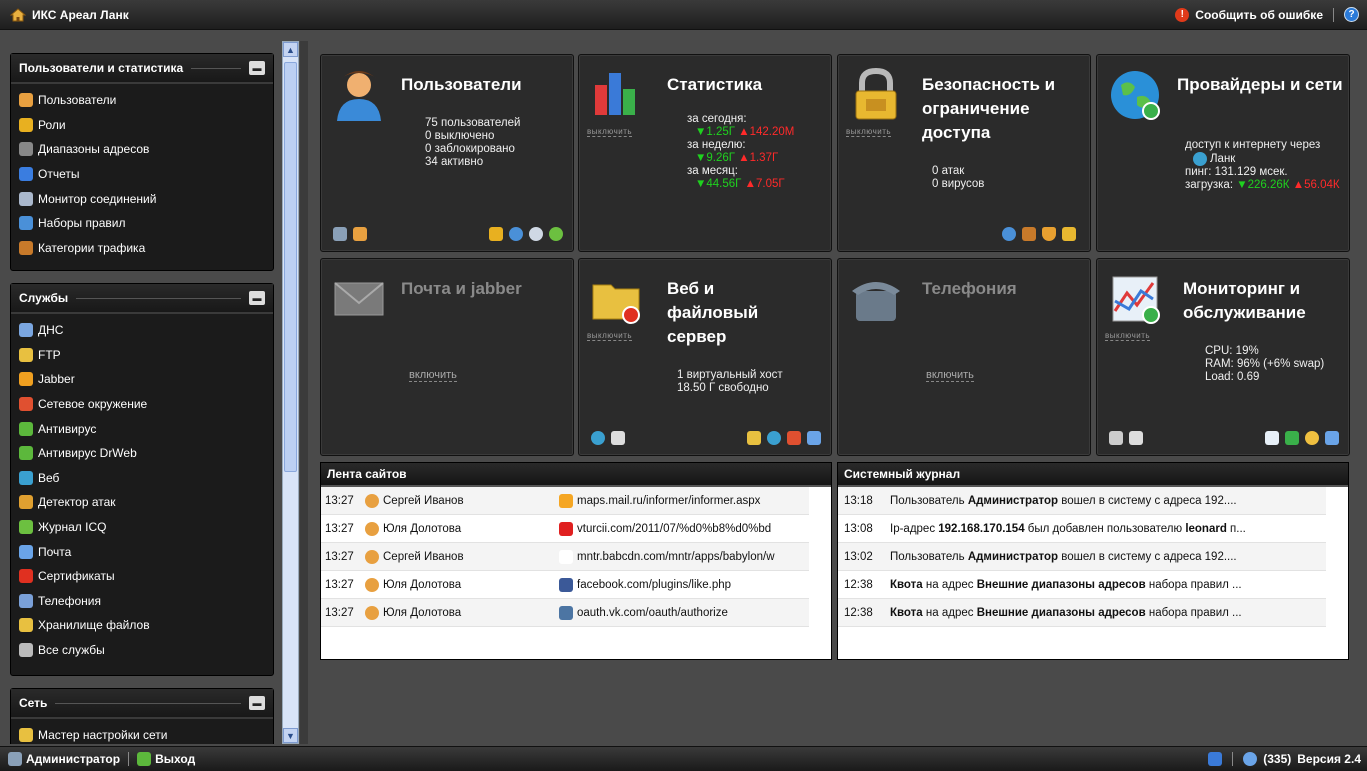  I want to click on key-icon, so click(496, 234).